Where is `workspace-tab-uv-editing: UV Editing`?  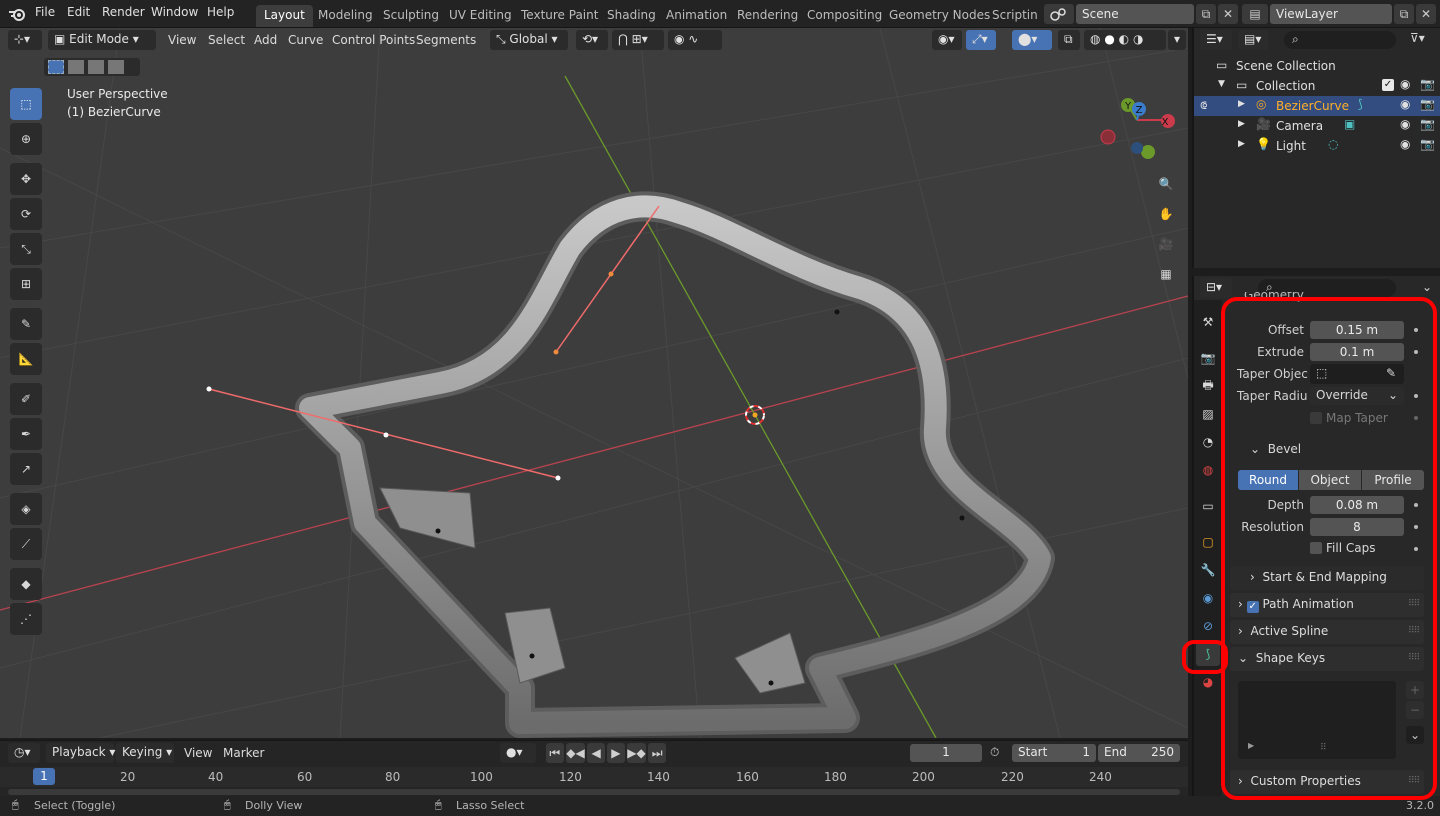
workspace-tab-uv-editing: UV Editing is located at coordinates (480, 16).